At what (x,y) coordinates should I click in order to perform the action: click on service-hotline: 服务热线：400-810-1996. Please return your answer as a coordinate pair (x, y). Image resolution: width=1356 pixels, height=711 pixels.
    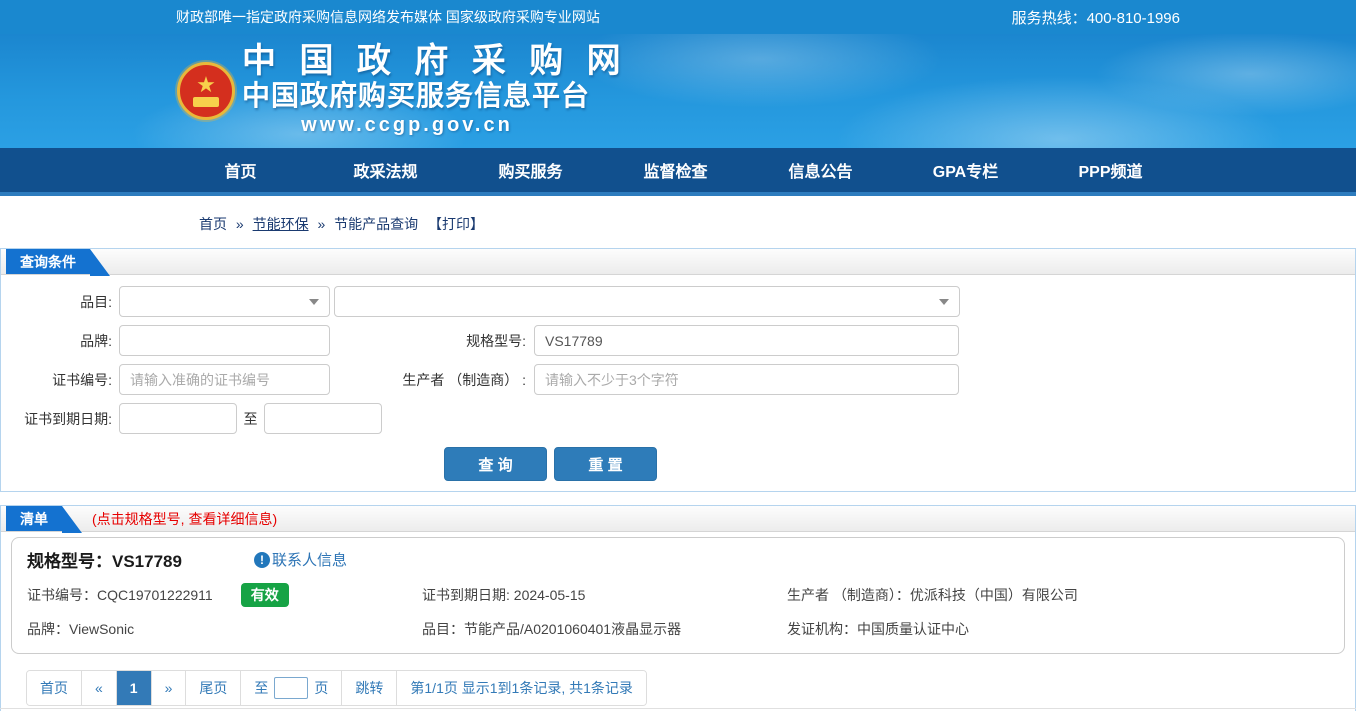
    Looking at the image, I should click on (1096, 17).